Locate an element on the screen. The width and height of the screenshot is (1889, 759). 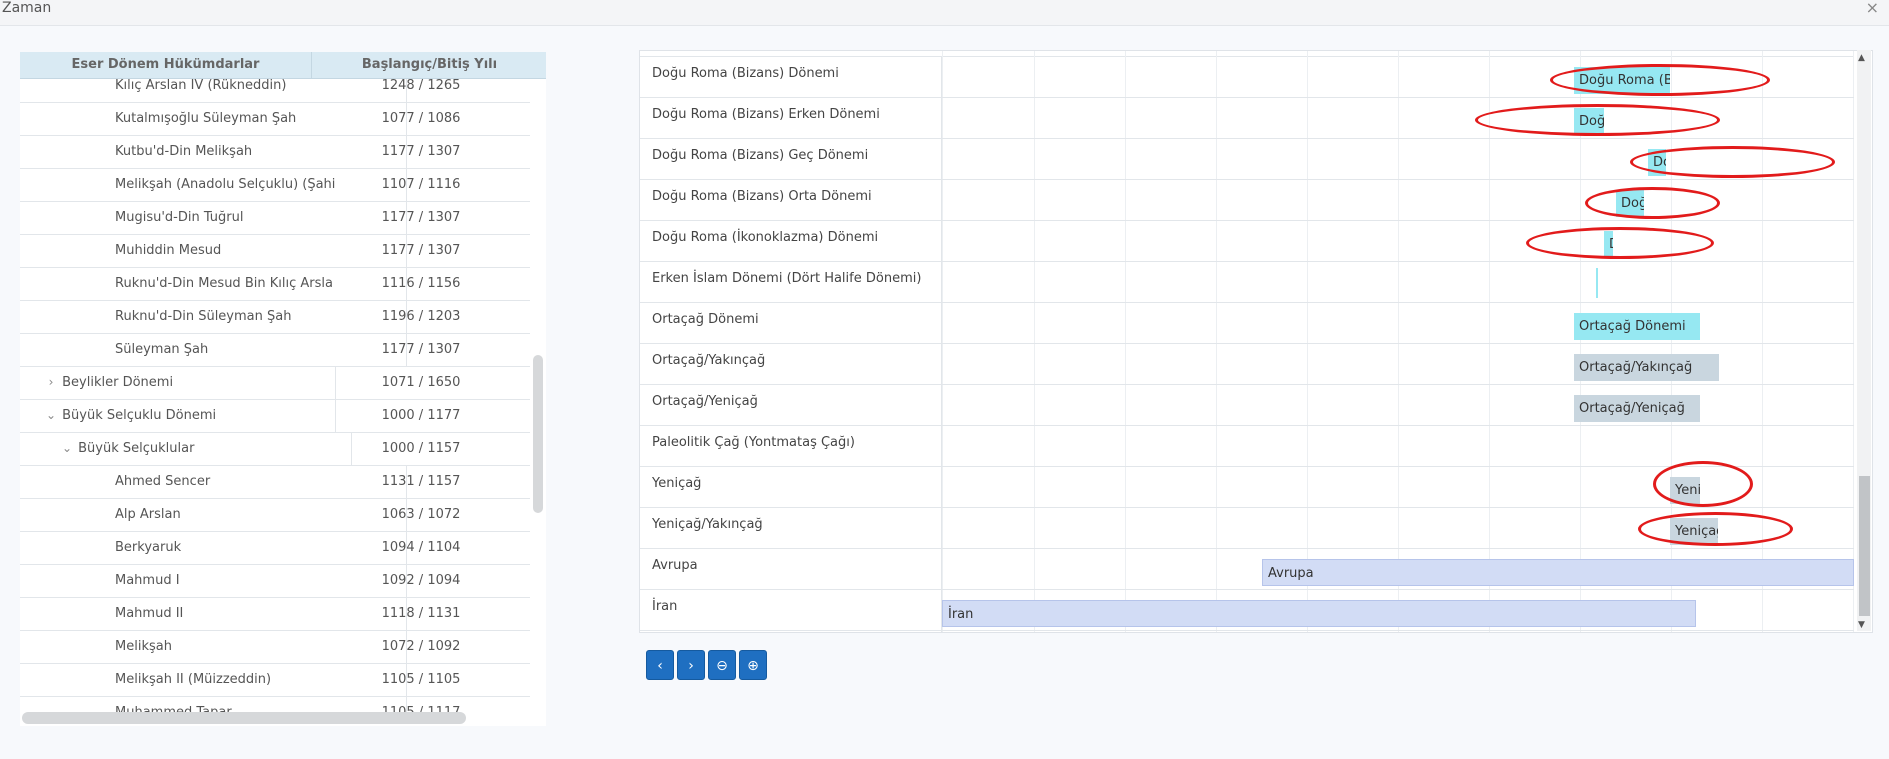
tree-row-label: Ahmed Sencer is located at coordinates (163, 481).